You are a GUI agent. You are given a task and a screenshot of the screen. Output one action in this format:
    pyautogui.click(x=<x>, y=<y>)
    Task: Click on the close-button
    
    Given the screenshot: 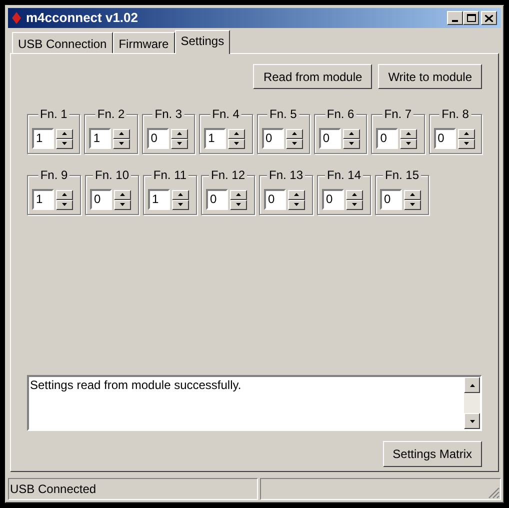 What is the action you would take?
    pyautogui.click(x=489, y=18)
    